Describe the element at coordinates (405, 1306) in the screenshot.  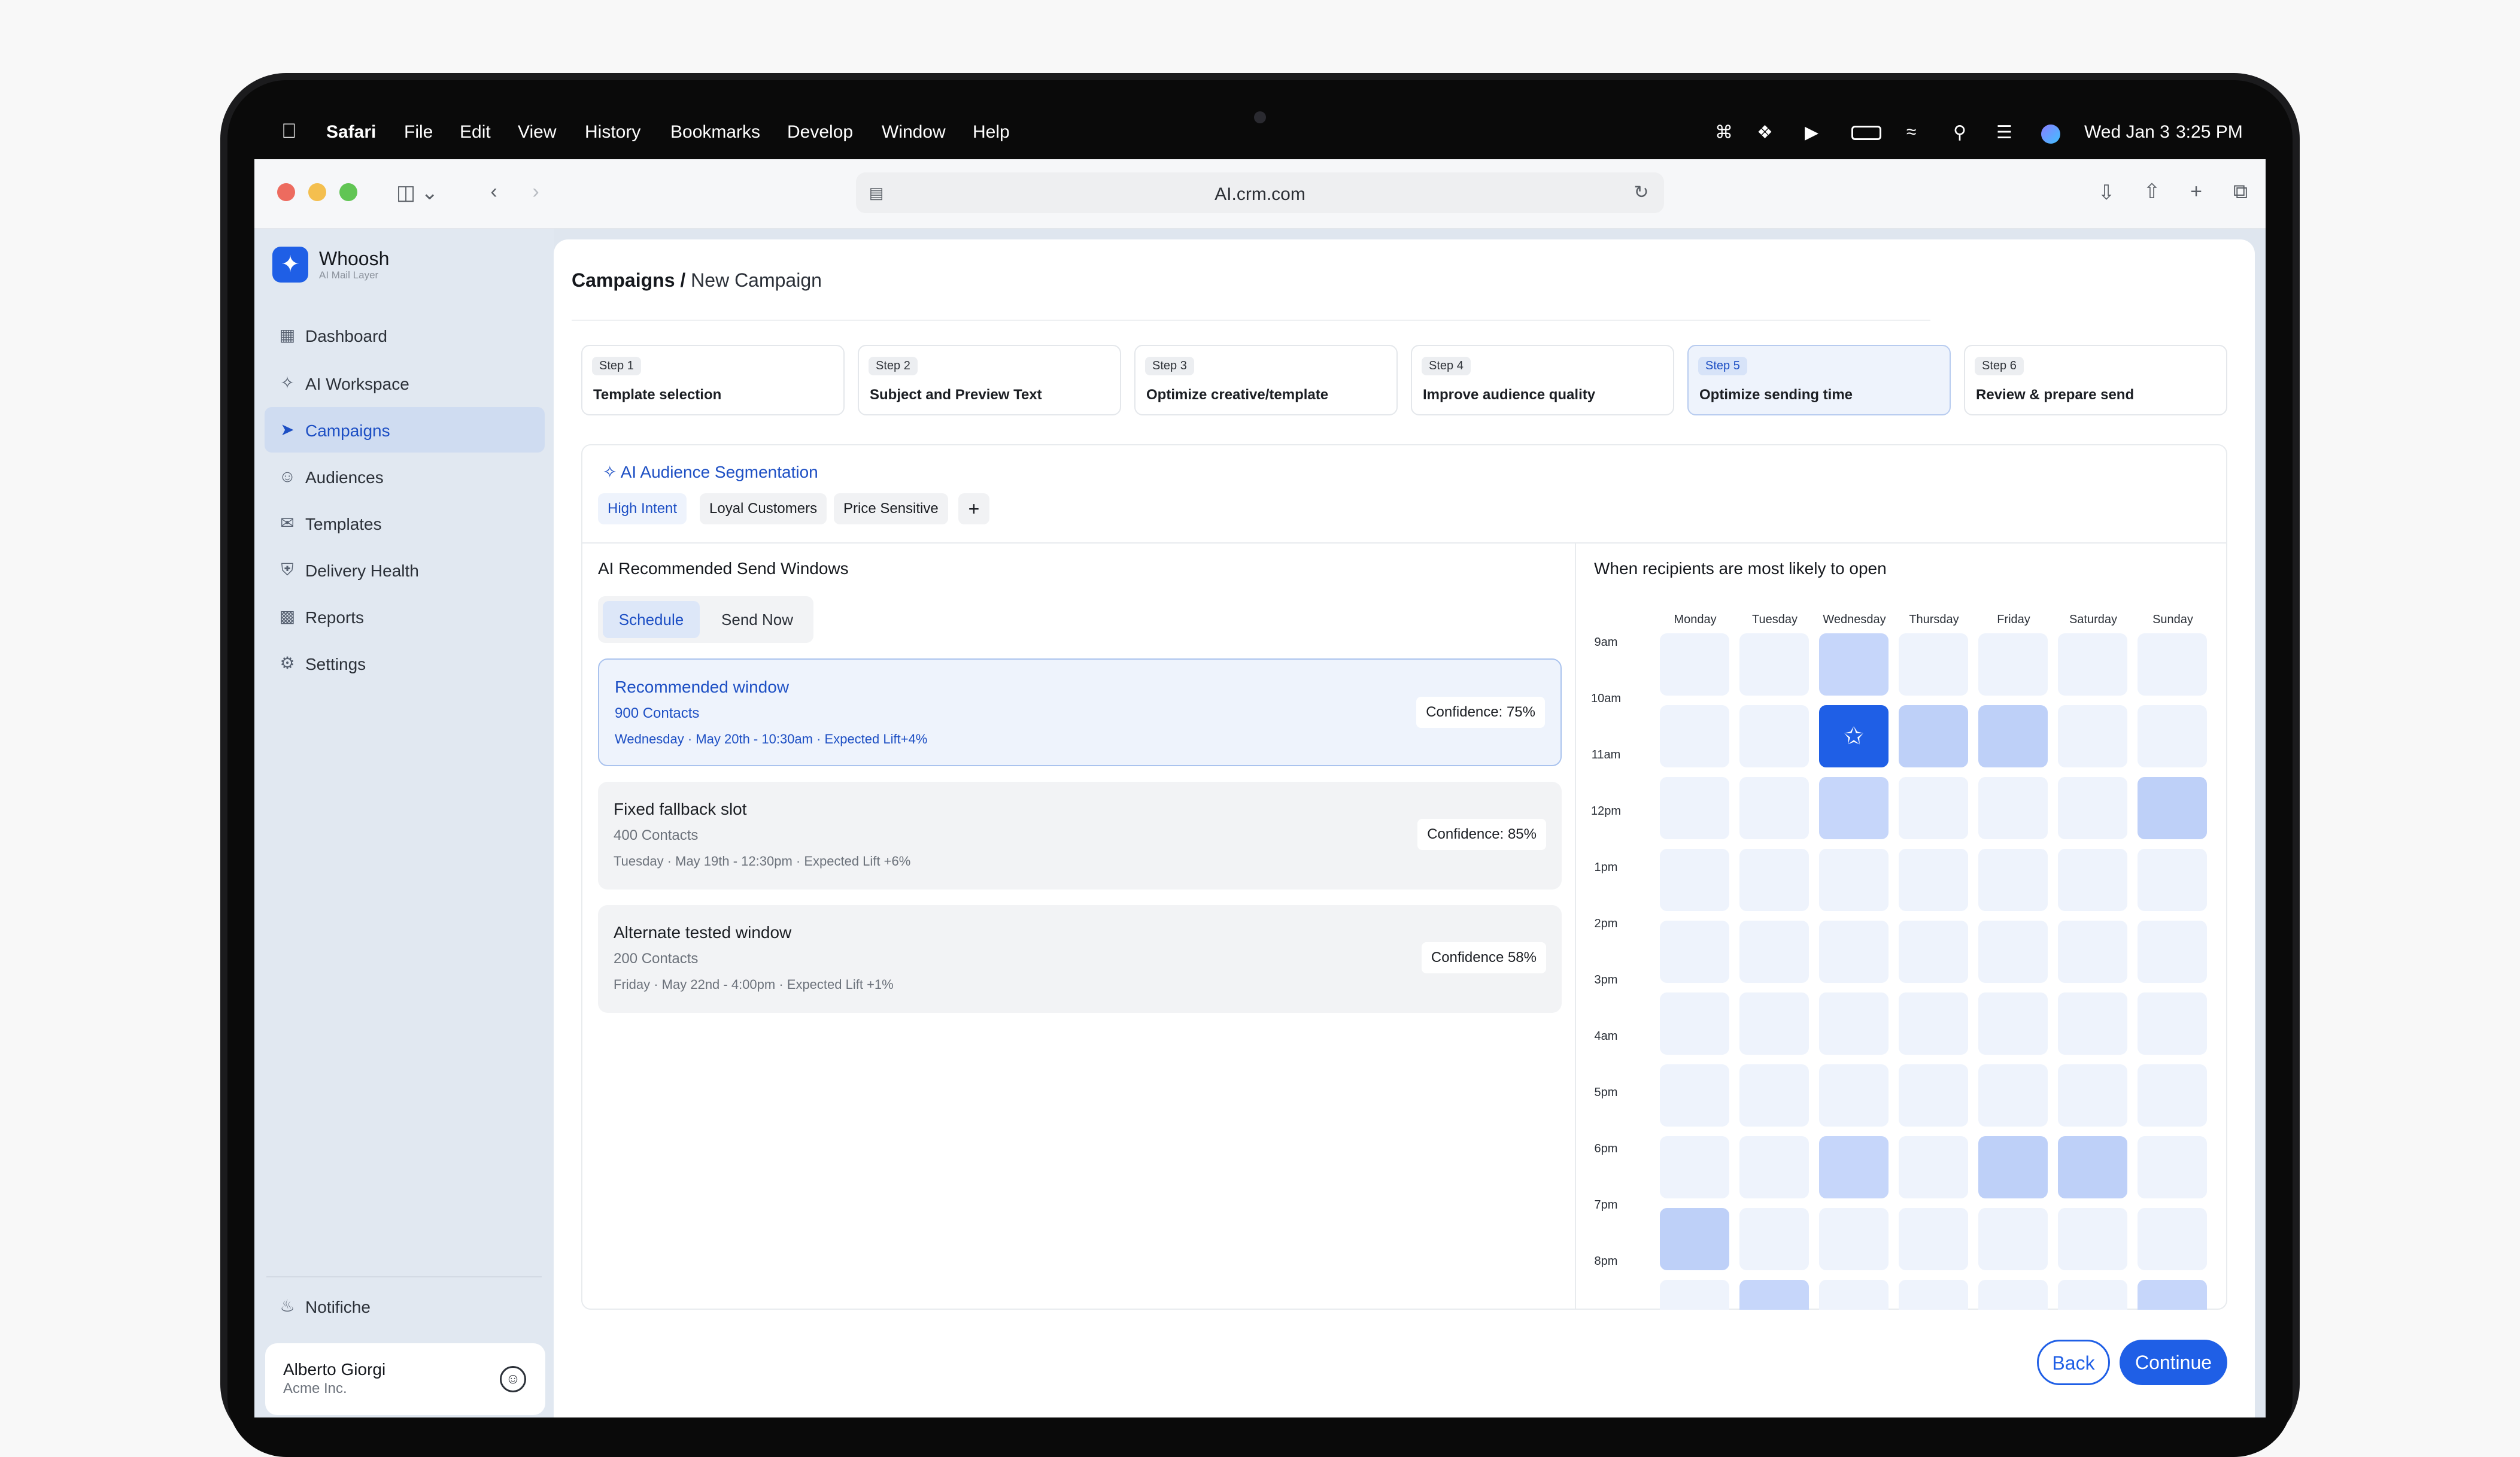
I see `sidebar-item-notifications: ♨ Notifiche` at that location.